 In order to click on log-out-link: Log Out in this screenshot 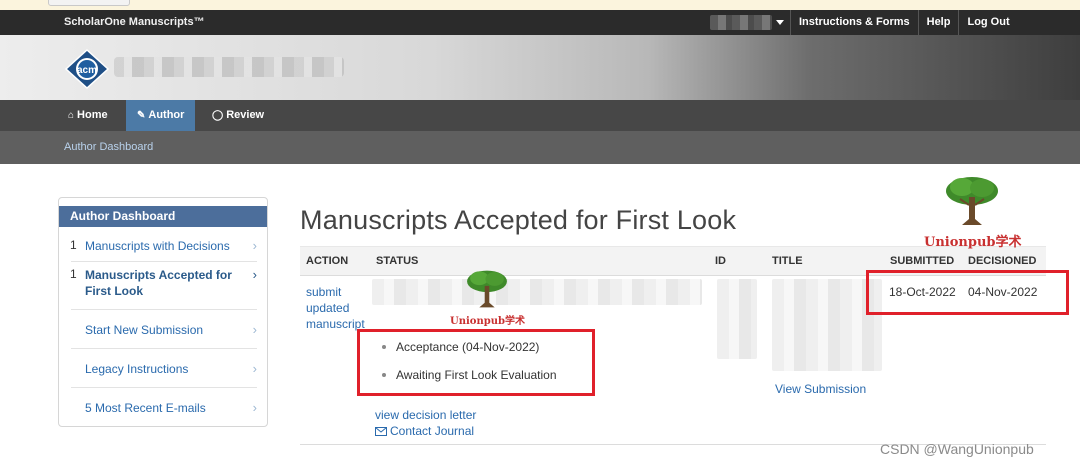, I will do `click(987, 22)`.